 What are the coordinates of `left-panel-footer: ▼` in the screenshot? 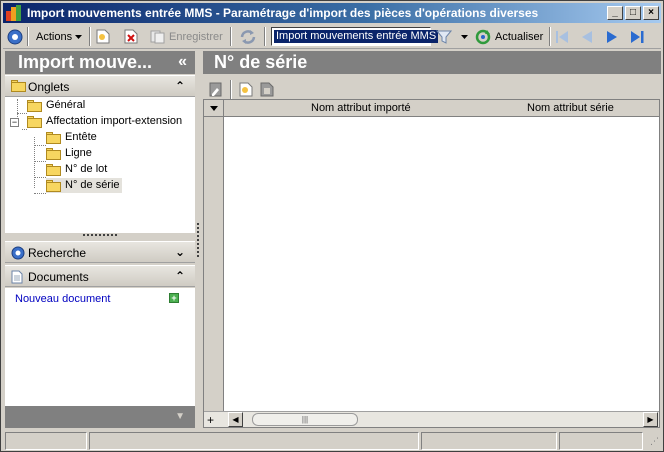 It's located at (100, 417).